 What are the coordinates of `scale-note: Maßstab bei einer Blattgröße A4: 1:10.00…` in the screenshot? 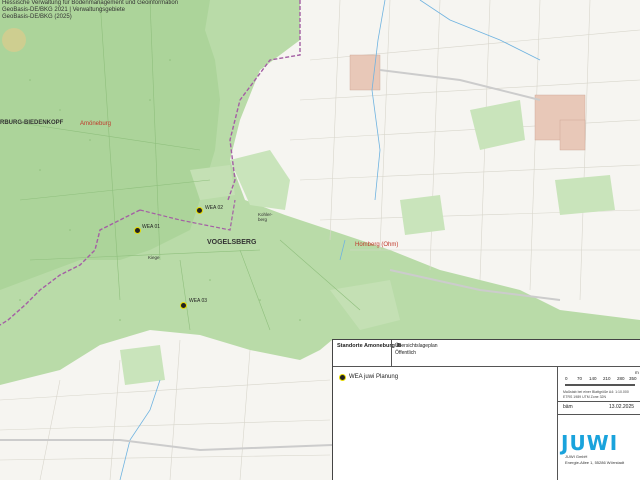 It's located at (596, 392).